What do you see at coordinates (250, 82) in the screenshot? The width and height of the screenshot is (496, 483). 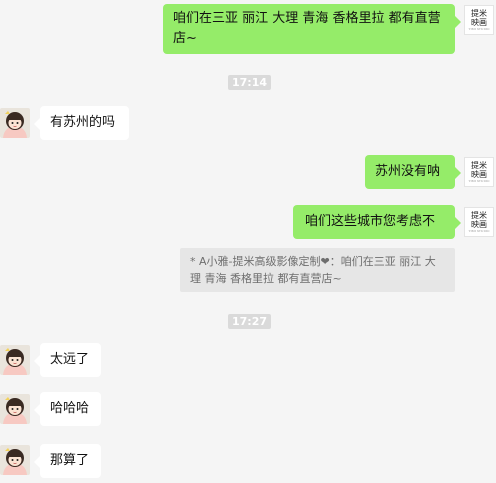 I see `timestamp: 17:14` at bounding box center [250, 82].